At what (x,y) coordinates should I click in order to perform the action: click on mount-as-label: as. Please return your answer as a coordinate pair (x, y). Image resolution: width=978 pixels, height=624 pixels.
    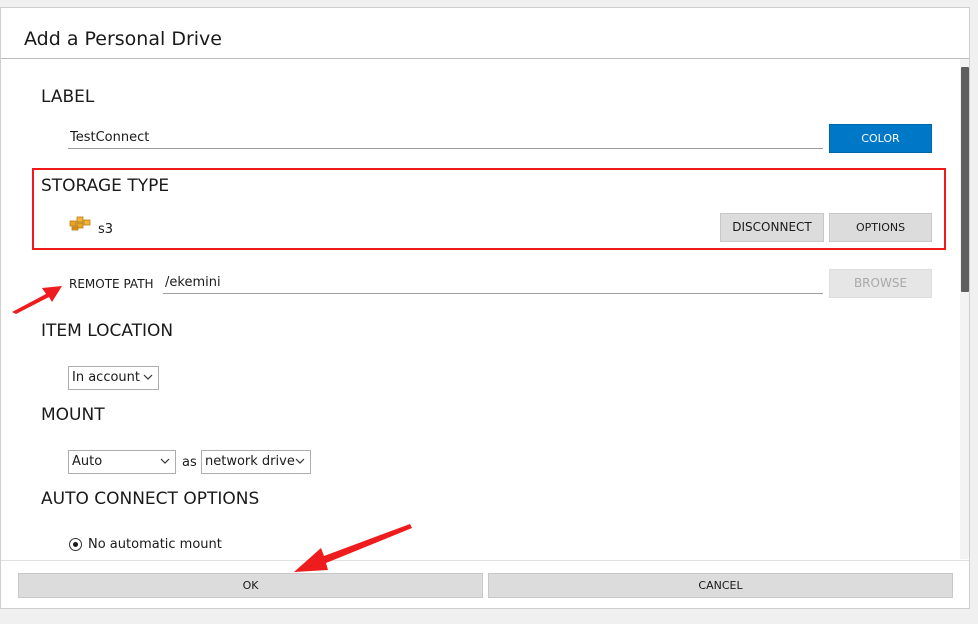
    Looking at the image, I should click on (189, 462).